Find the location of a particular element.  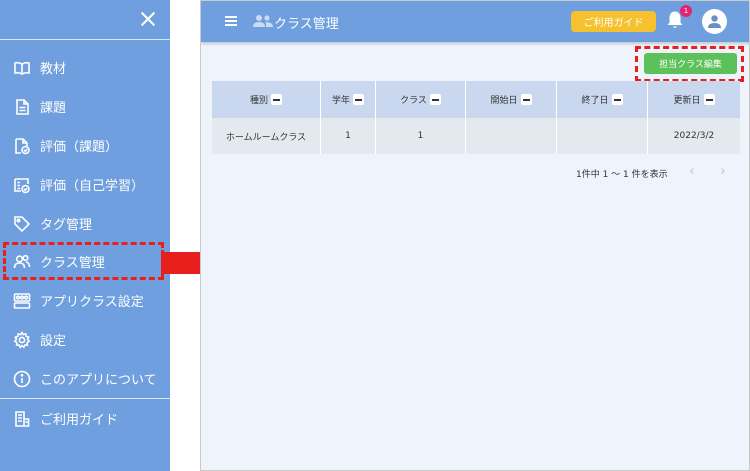

notification-badge: 1 is located at coordinates (686, 11).